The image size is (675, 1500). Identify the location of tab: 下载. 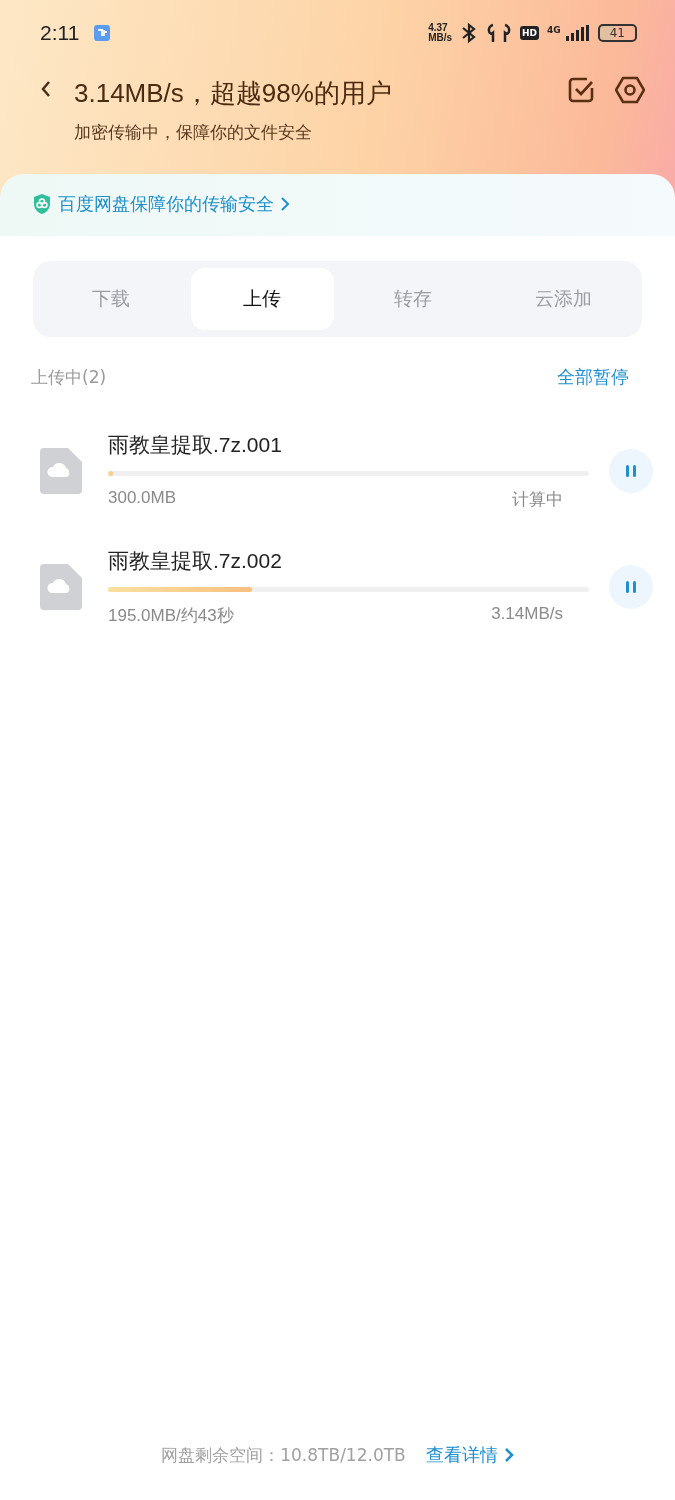
(111, 299).